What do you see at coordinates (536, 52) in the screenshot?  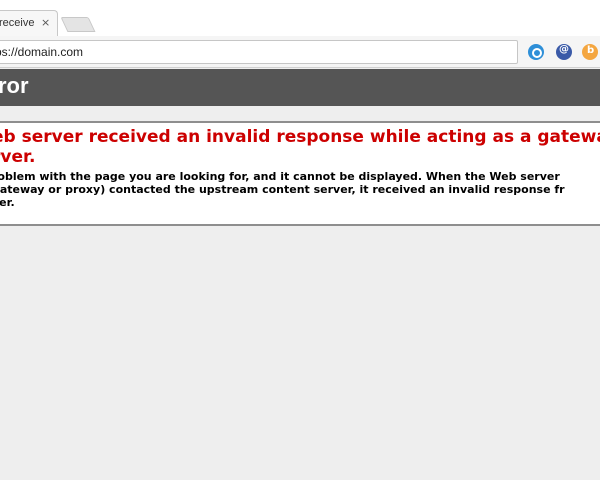 I see `at-sign-extension-icon` at bounding box center [536, 52].